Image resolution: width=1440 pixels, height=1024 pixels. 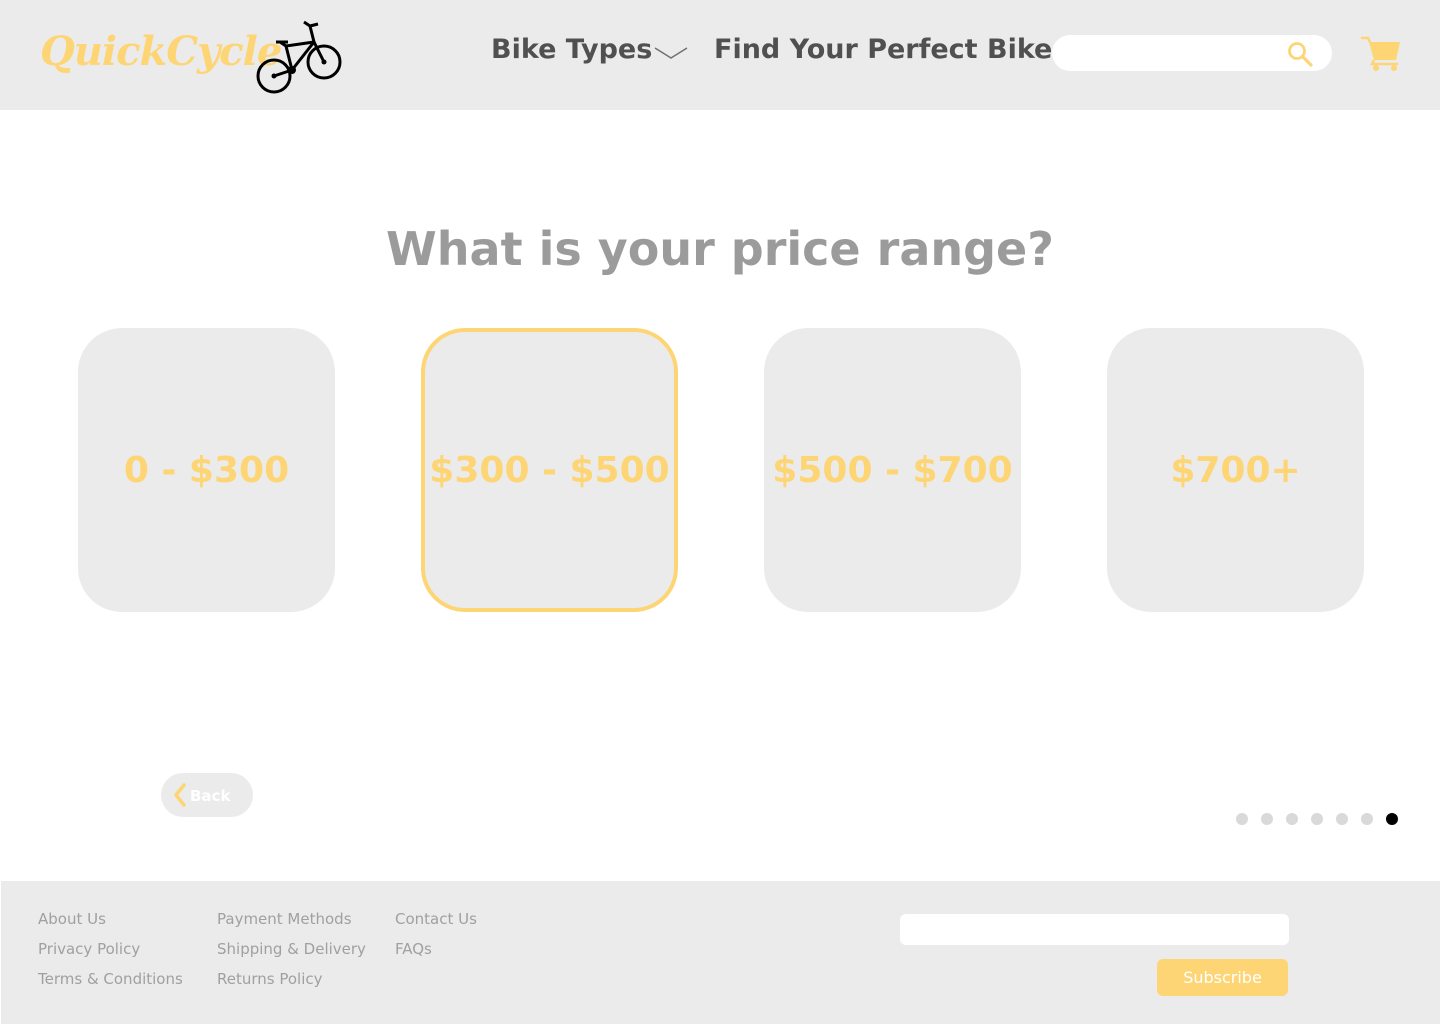 I want to click on subscribe-button: Subscribe, so click(x=1222, y=977).